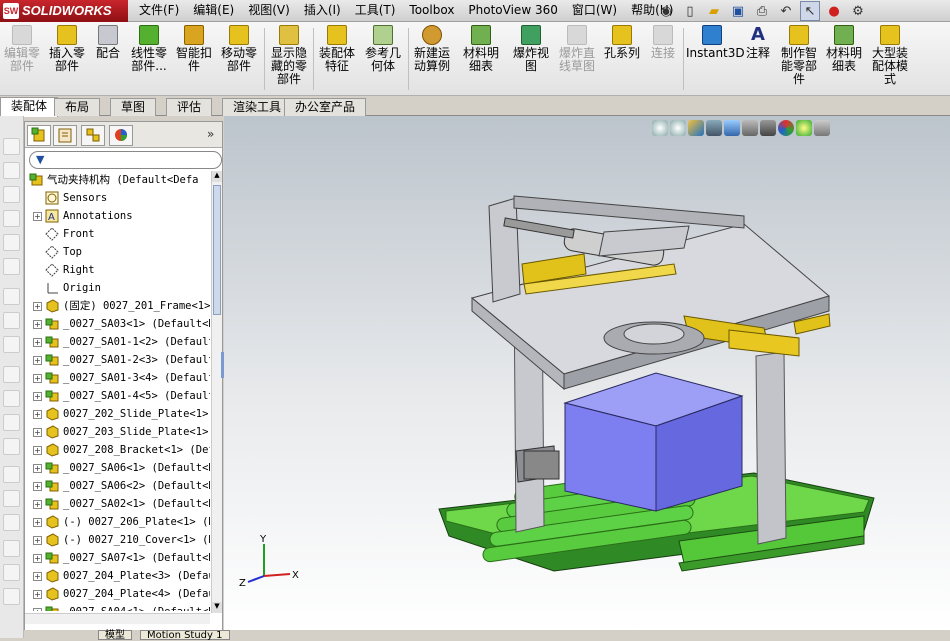 Image resolution: width=950 pixels, height=641 pixels. What do you see at coordinates (65, 135) in the screenshot?
I see `property-manager-tab-icon` at bounding box center [65, 135].